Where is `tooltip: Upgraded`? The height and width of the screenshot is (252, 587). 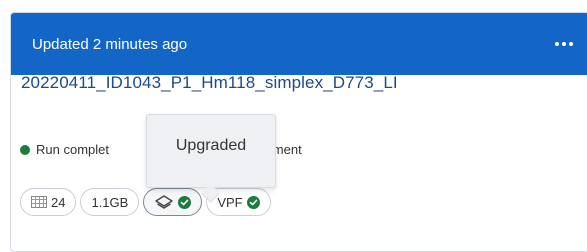 tooltip: Upgraded is located at coordinates (211, 151).